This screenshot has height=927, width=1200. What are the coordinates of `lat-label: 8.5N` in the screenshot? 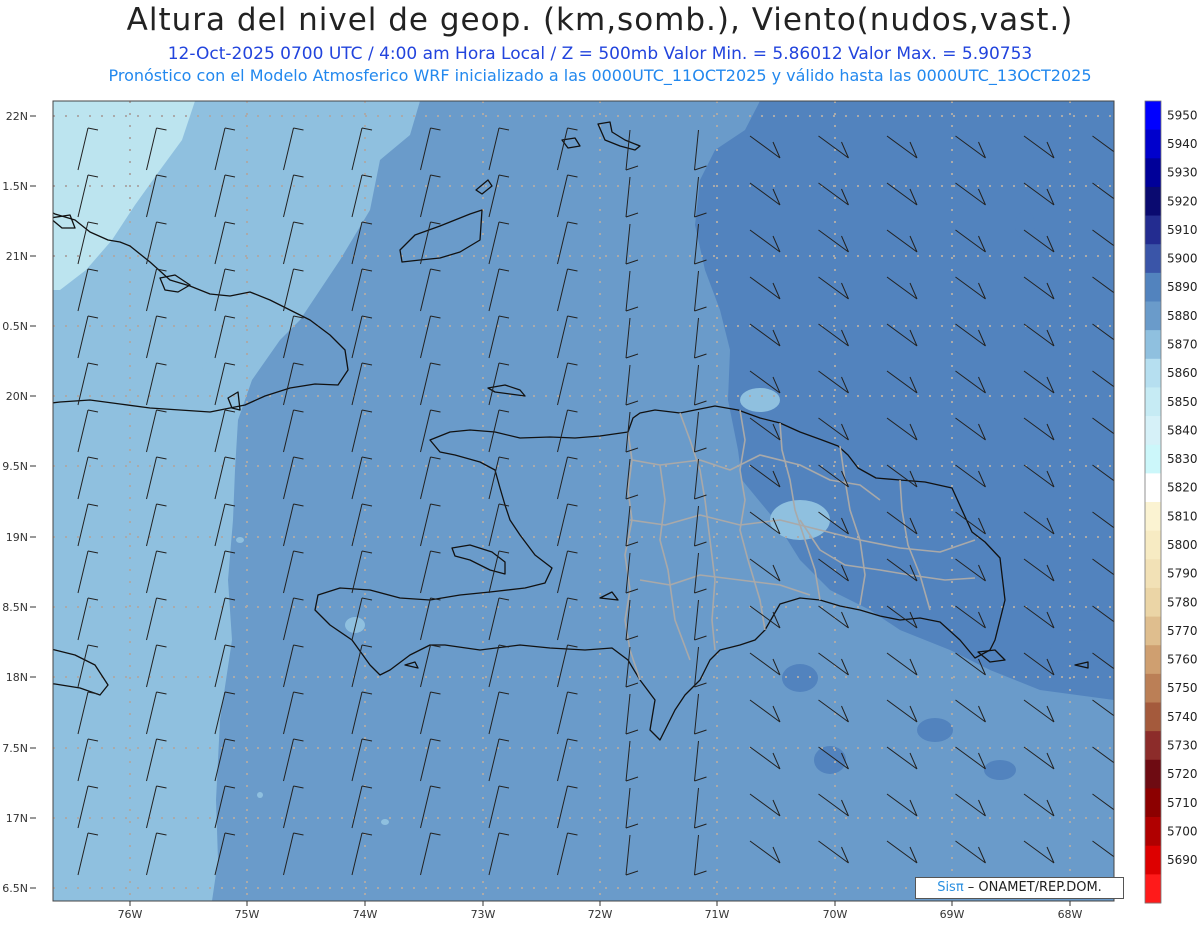 It's located at (15, 607).